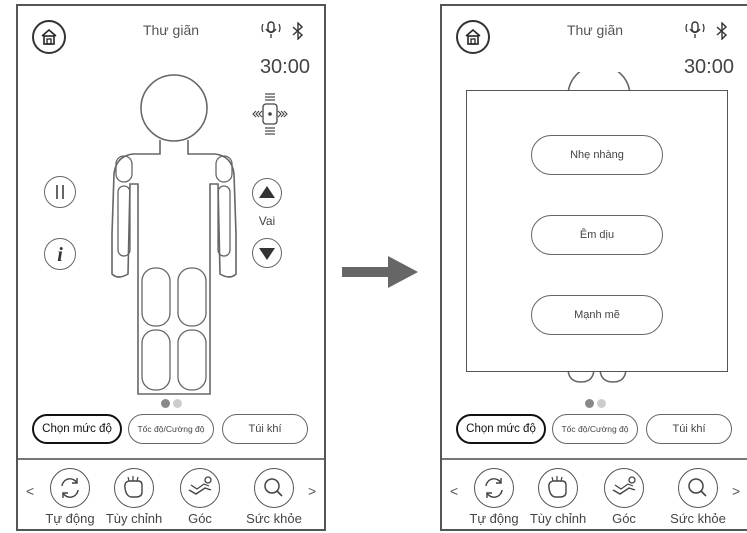  I want to click on down-arrow-icon, so click(266, 253).